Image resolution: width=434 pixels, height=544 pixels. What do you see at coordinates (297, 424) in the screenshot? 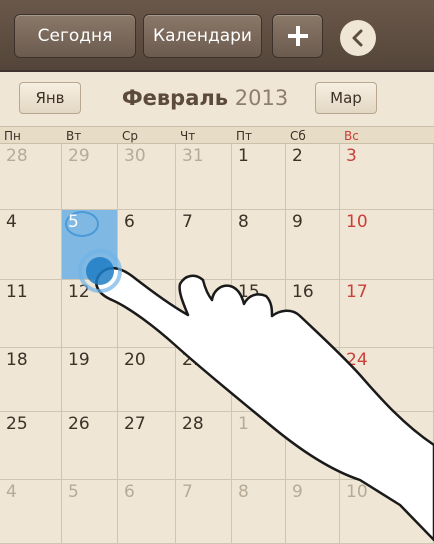
I see `day-number: 2` at bounding box center [297, 424].